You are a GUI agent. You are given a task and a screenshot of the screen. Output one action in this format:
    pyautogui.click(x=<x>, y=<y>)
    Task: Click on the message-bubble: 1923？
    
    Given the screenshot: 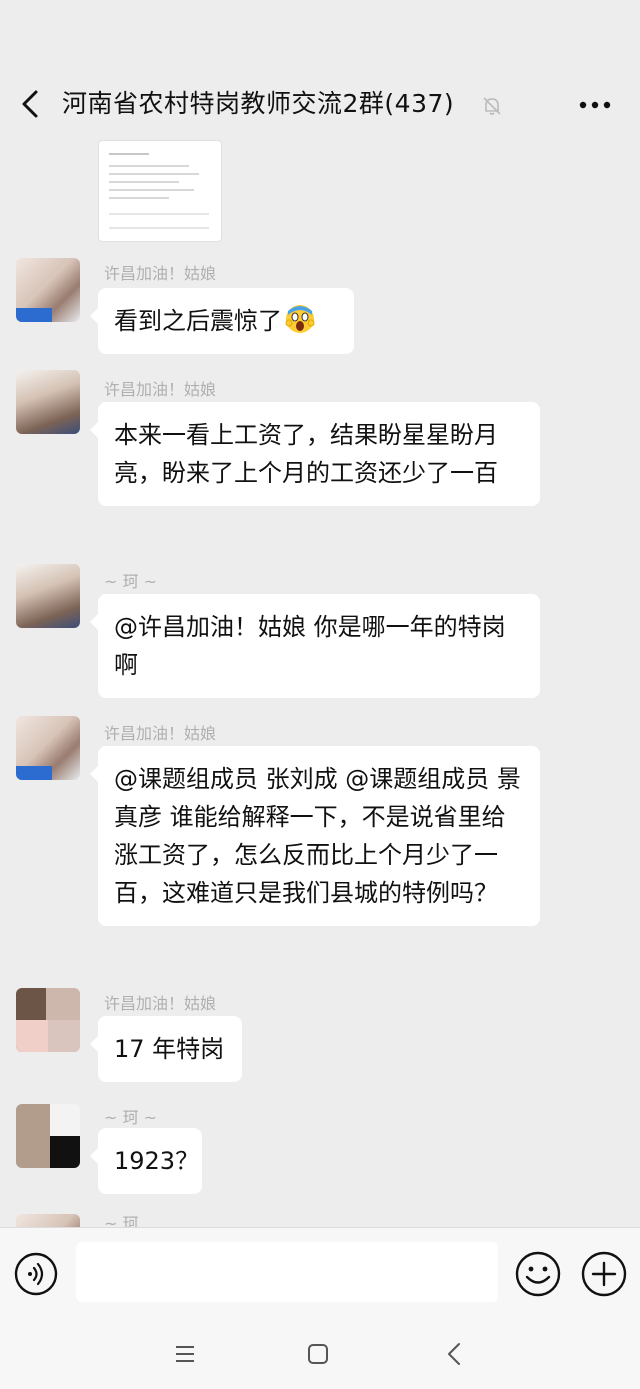 What is the action you would take?
    pyautogui.click(x=146, y=1161)
    